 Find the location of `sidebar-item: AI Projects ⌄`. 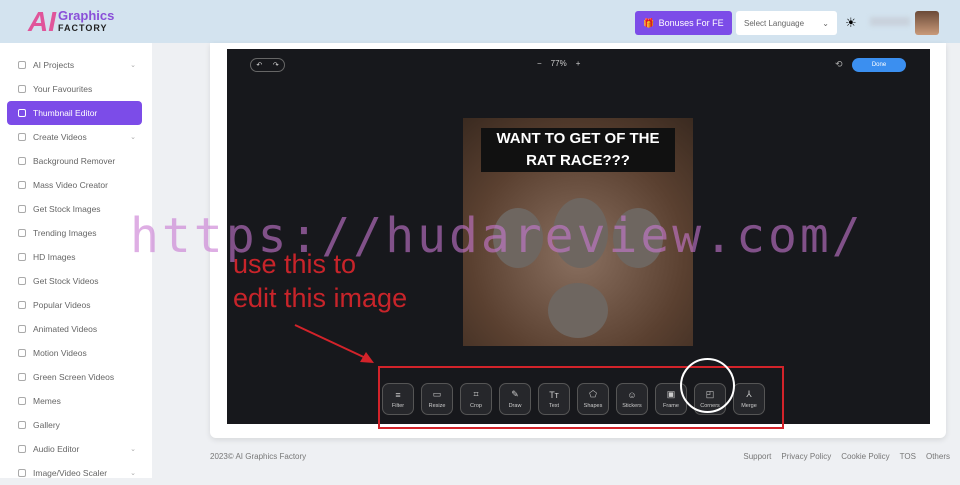

sidebar-item: AI Projects ⌄ is located at coordinates (76, 65).